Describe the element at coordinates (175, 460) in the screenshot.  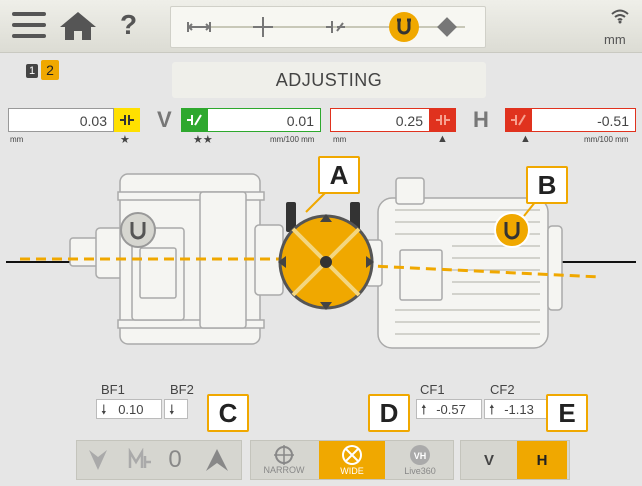
I see `zero-button: 0` at that location.